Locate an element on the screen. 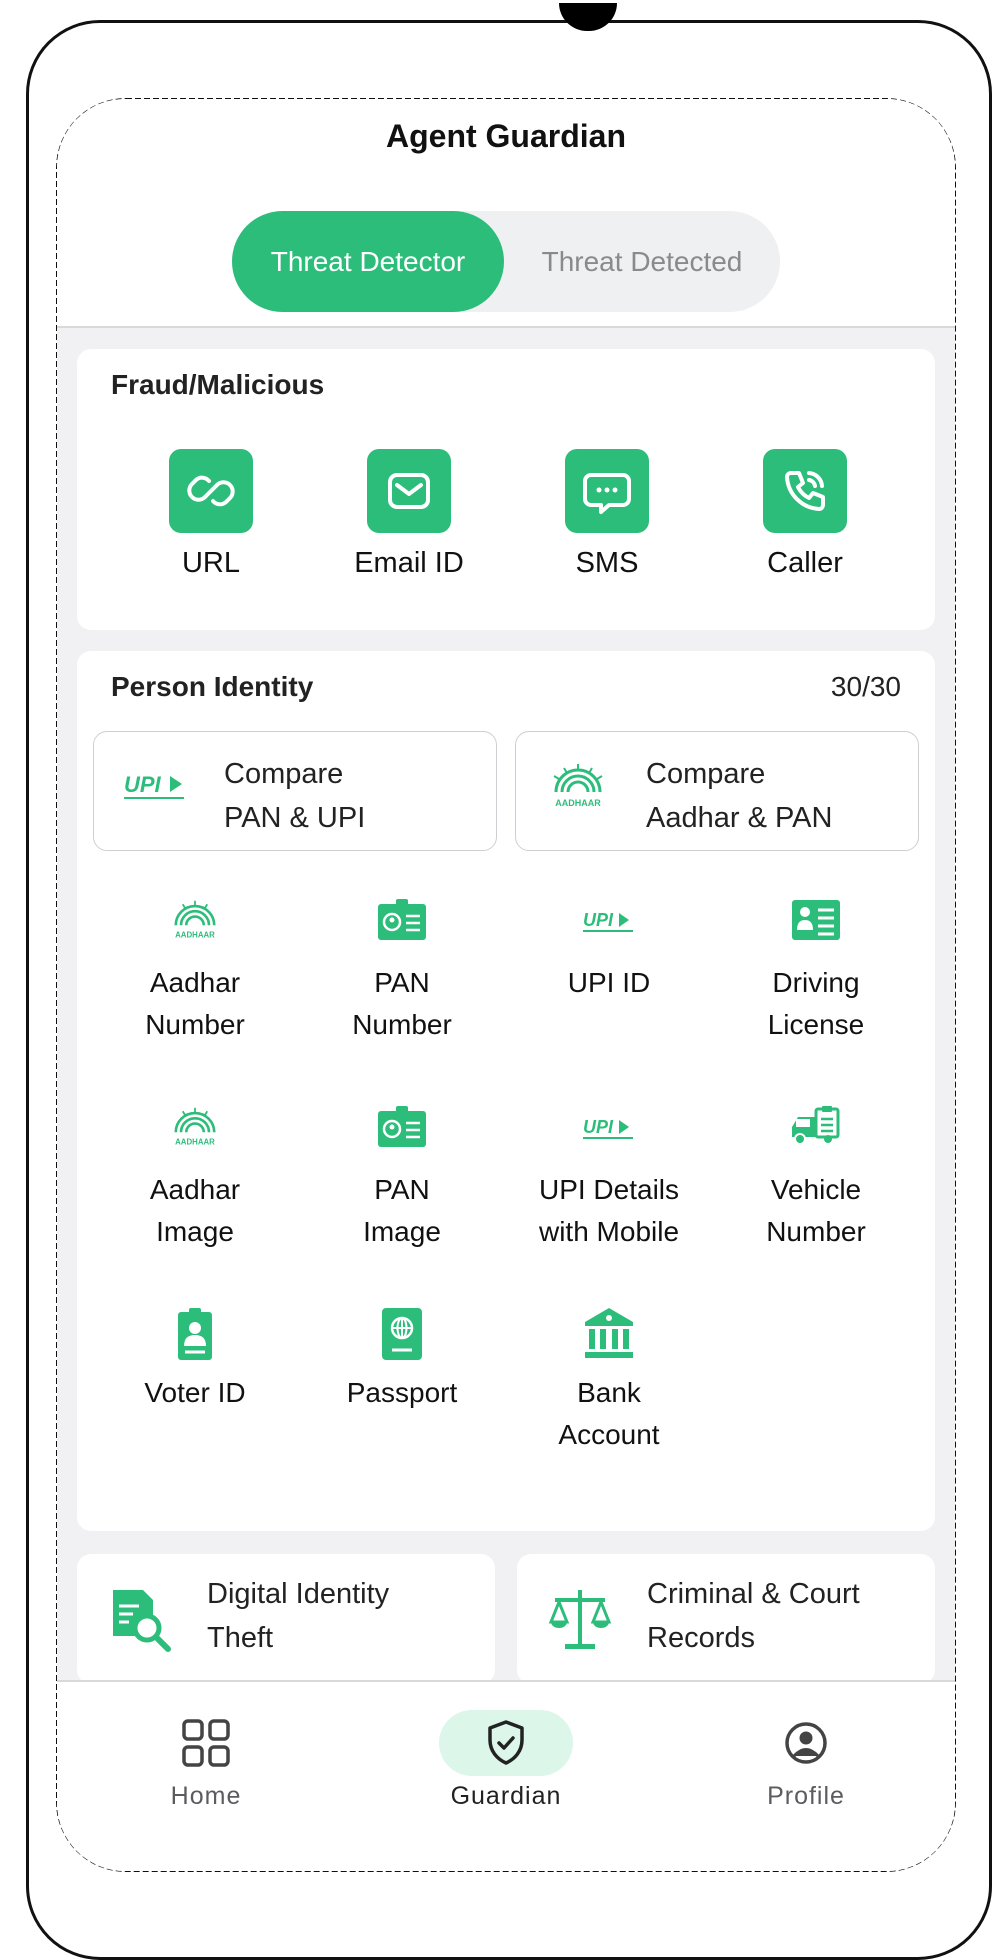 This screenshot has width=996, height=1960. identity-section-title: Person Identity is located at coordinates (212, 686).